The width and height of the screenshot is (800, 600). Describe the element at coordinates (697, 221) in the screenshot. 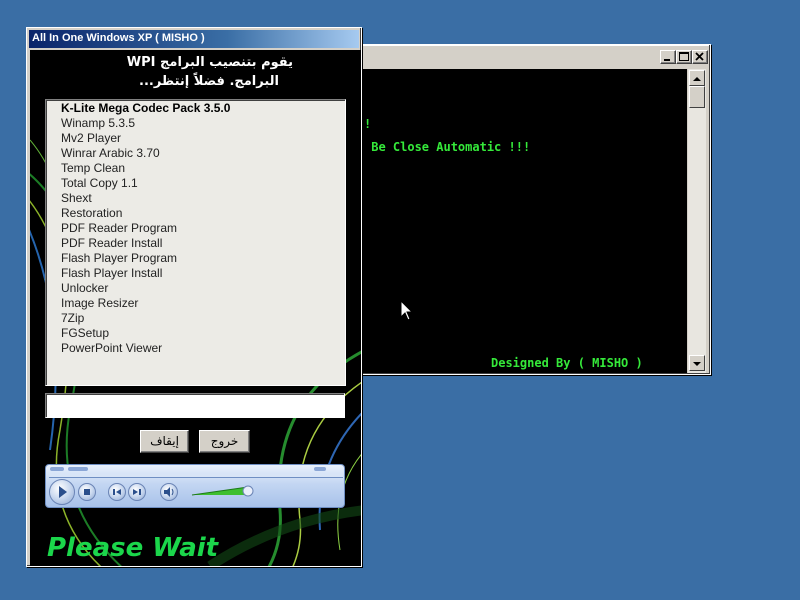

I see `console-scrollbar` at that location.